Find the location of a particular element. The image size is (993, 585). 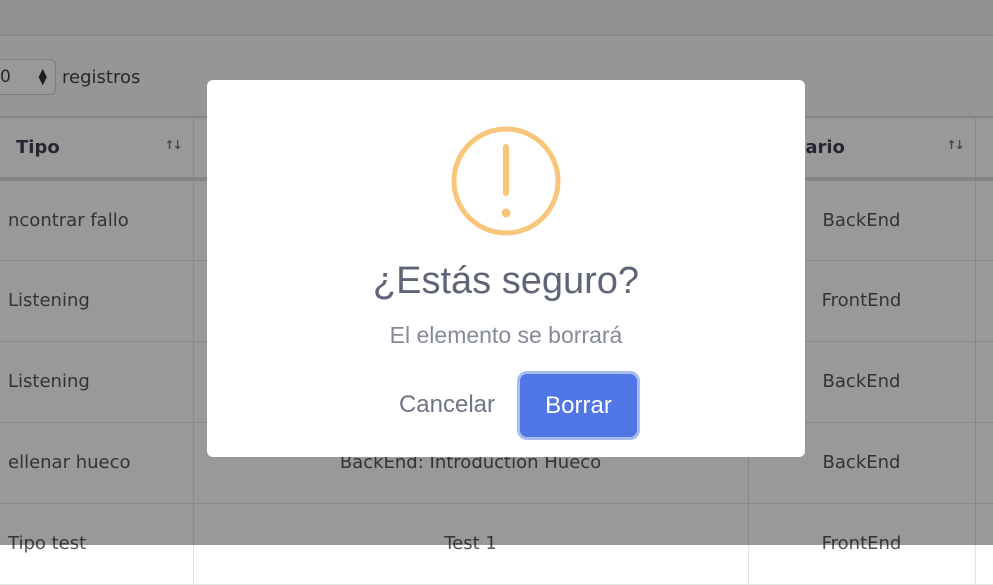

delete-button: Borrar is located at coordinates (578, 405).